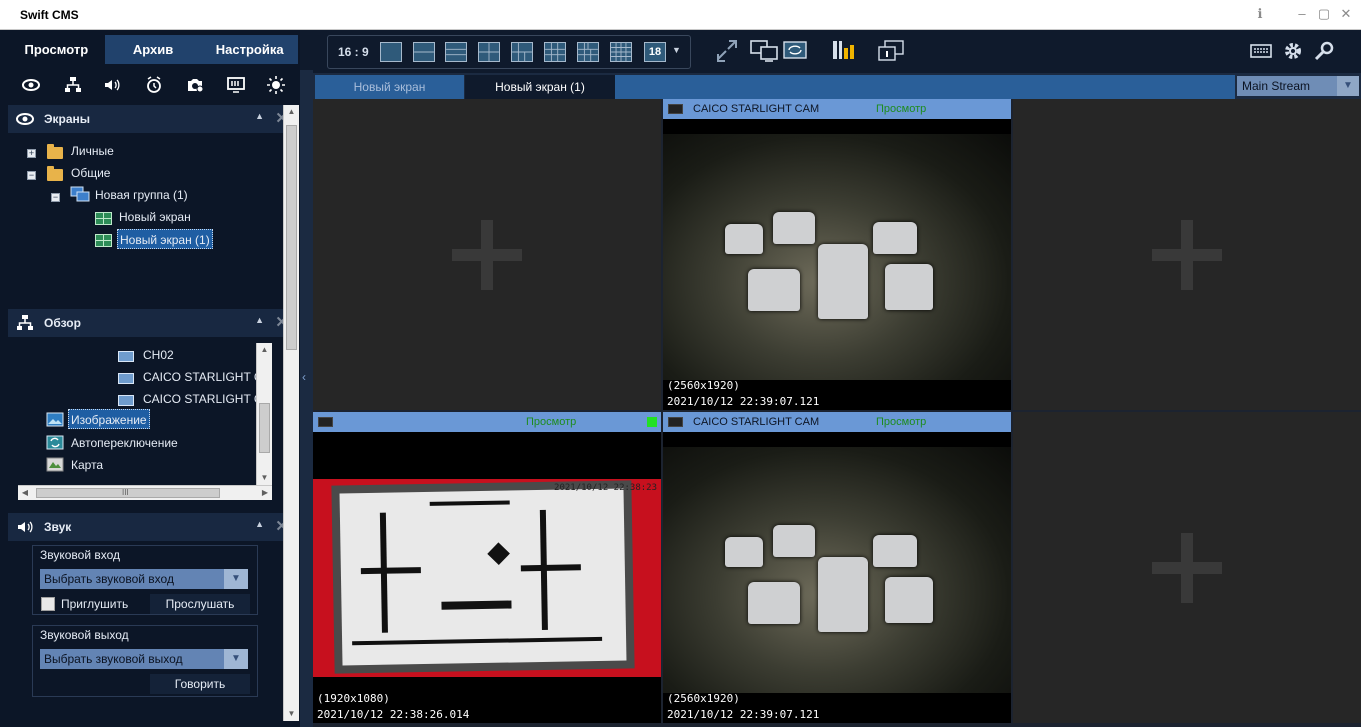 The width and height of the screenshot is (1361, 727). Describe the element at coordinates (87, 465) in the screenshot. I see `tree-item-map: Карта` at that location.